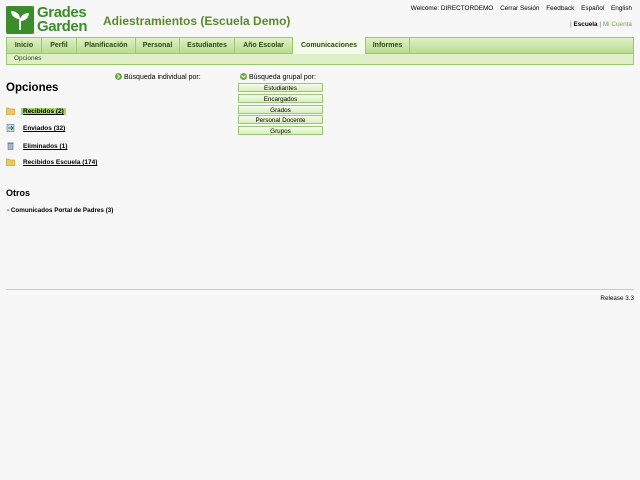  What do you see at coordinates (280, 130) in the screenshot?
I see `grupal-grupos-button: Grupos` at bounding box center [280, 130].